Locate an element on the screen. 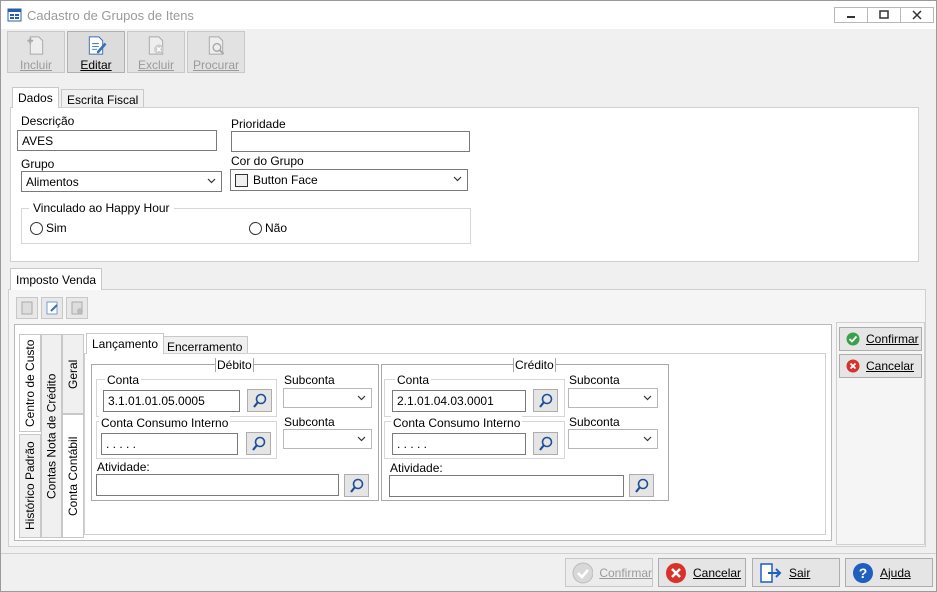 The height and width of the screenshot is (592, 937). side-confirmar-label: Confirmar is located at coordinates (892, 339).